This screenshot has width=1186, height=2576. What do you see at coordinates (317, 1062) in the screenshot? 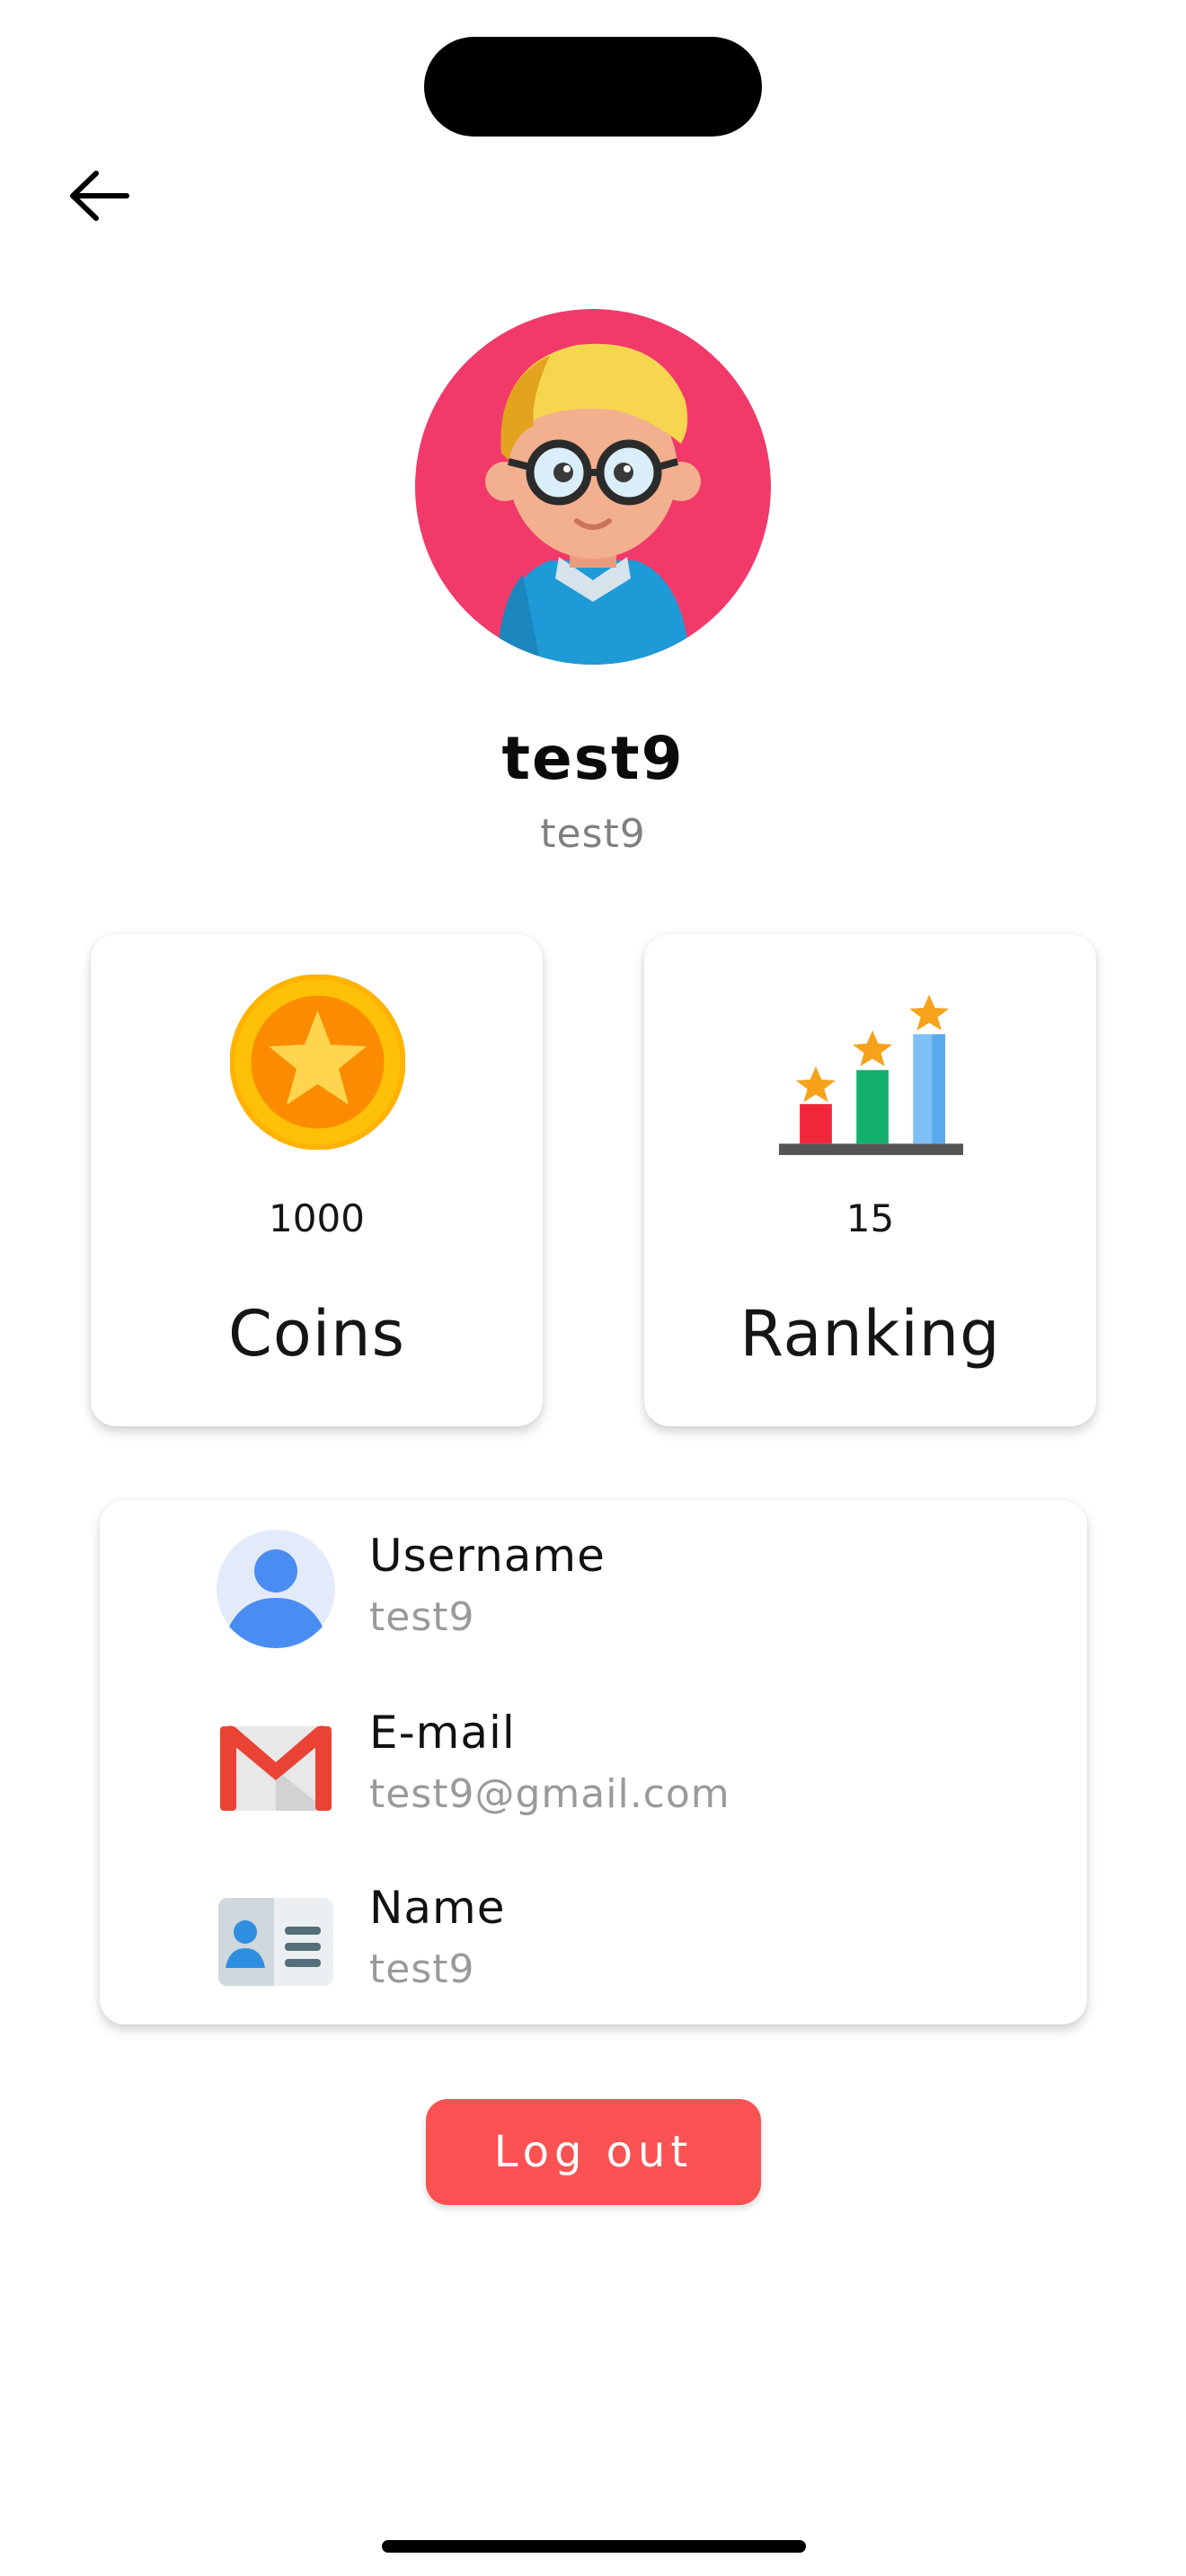
I see `coin-star-icon` at bounding box center [317, 1062].